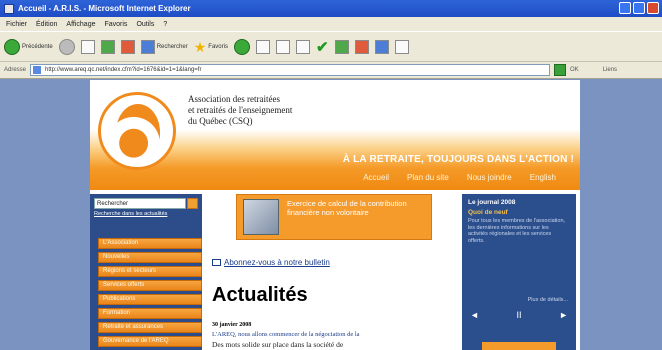  Describe the element at coordinates (80, 24) in the screenshot. I see `menu-view: Affichage` at that location.